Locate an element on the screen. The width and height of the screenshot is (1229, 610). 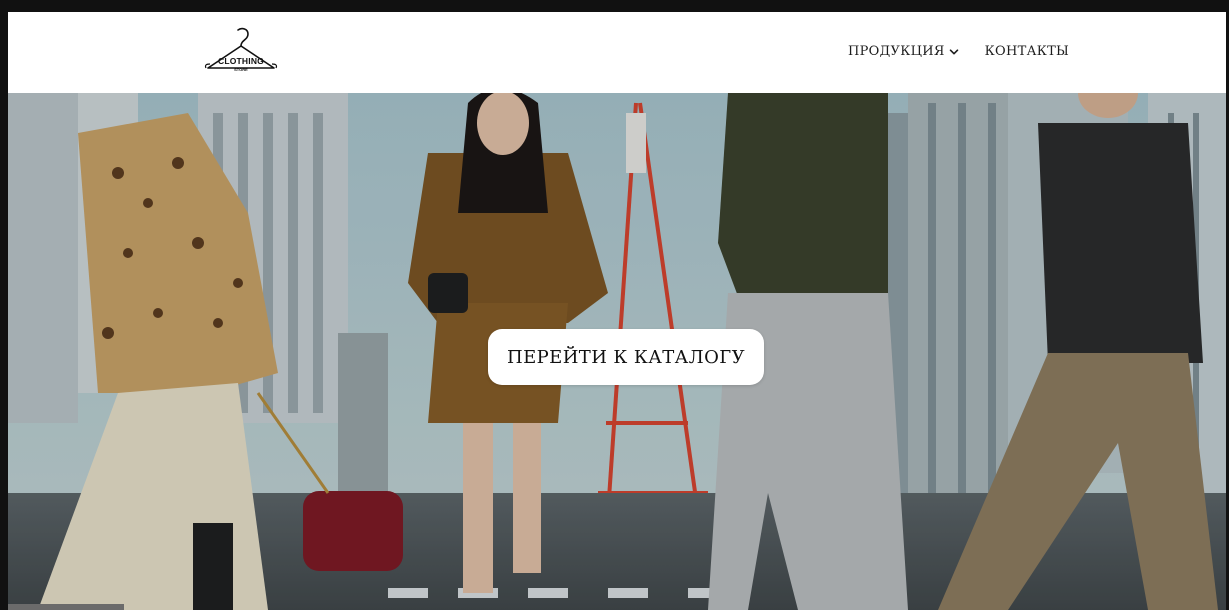
nav-item-products: ПРОДУКЦИЯ is located at coordinates (903, 51).